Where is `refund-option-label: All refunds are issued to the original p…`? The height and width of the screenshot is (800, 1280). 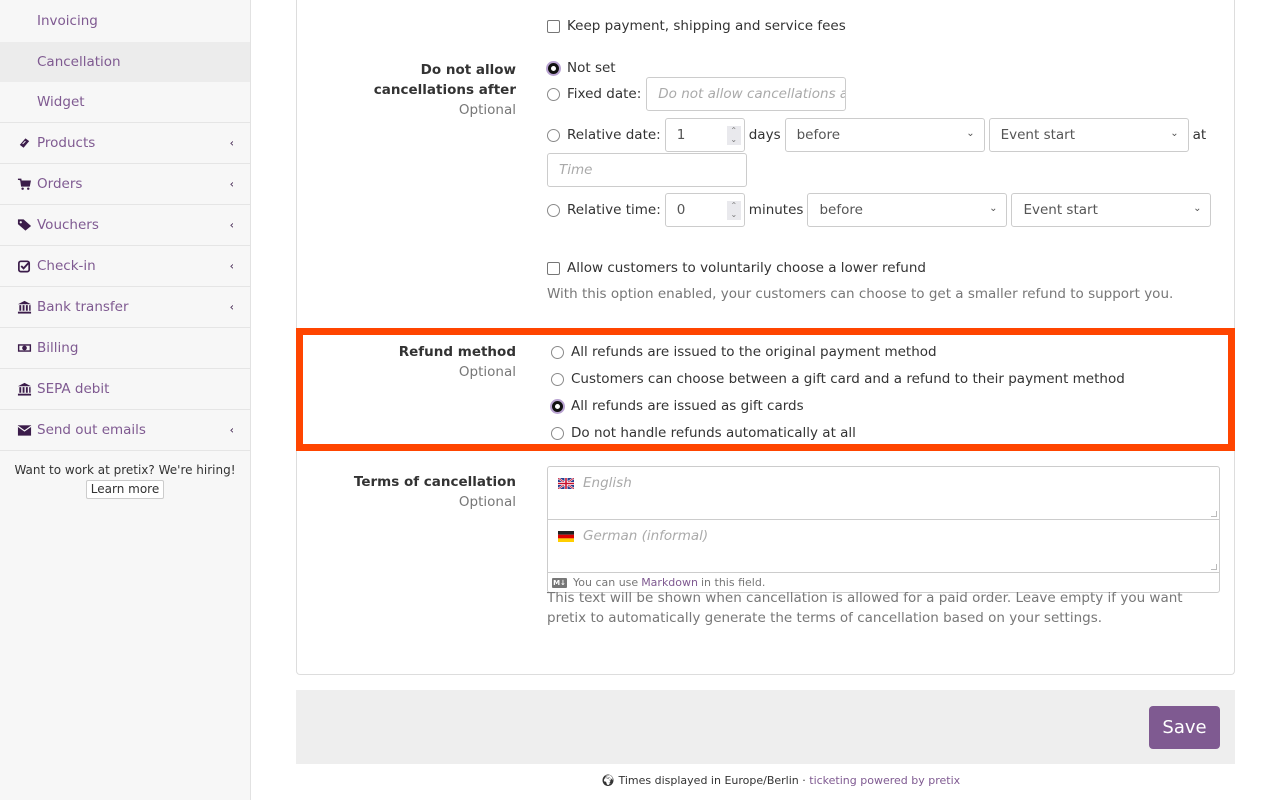
refund-option-label: All refunds are issued to the original p… is located at coordinates (754, 352).